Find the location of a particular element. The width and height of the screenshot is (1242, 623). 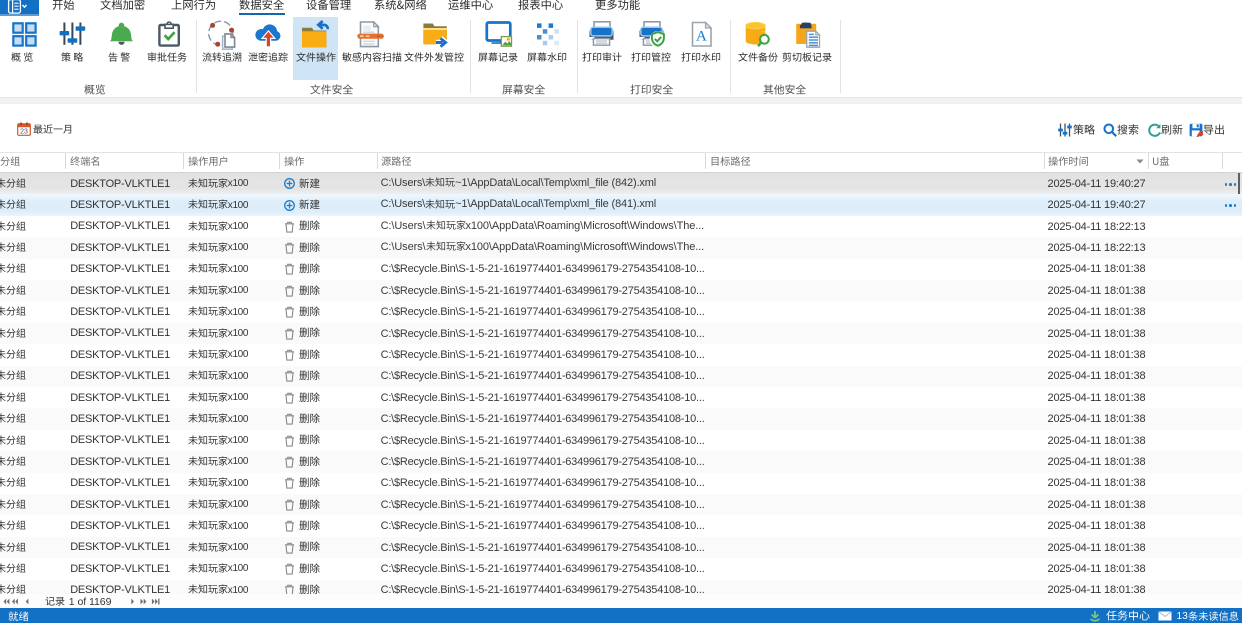

svg-text: A is located at coordinates (700, 37).